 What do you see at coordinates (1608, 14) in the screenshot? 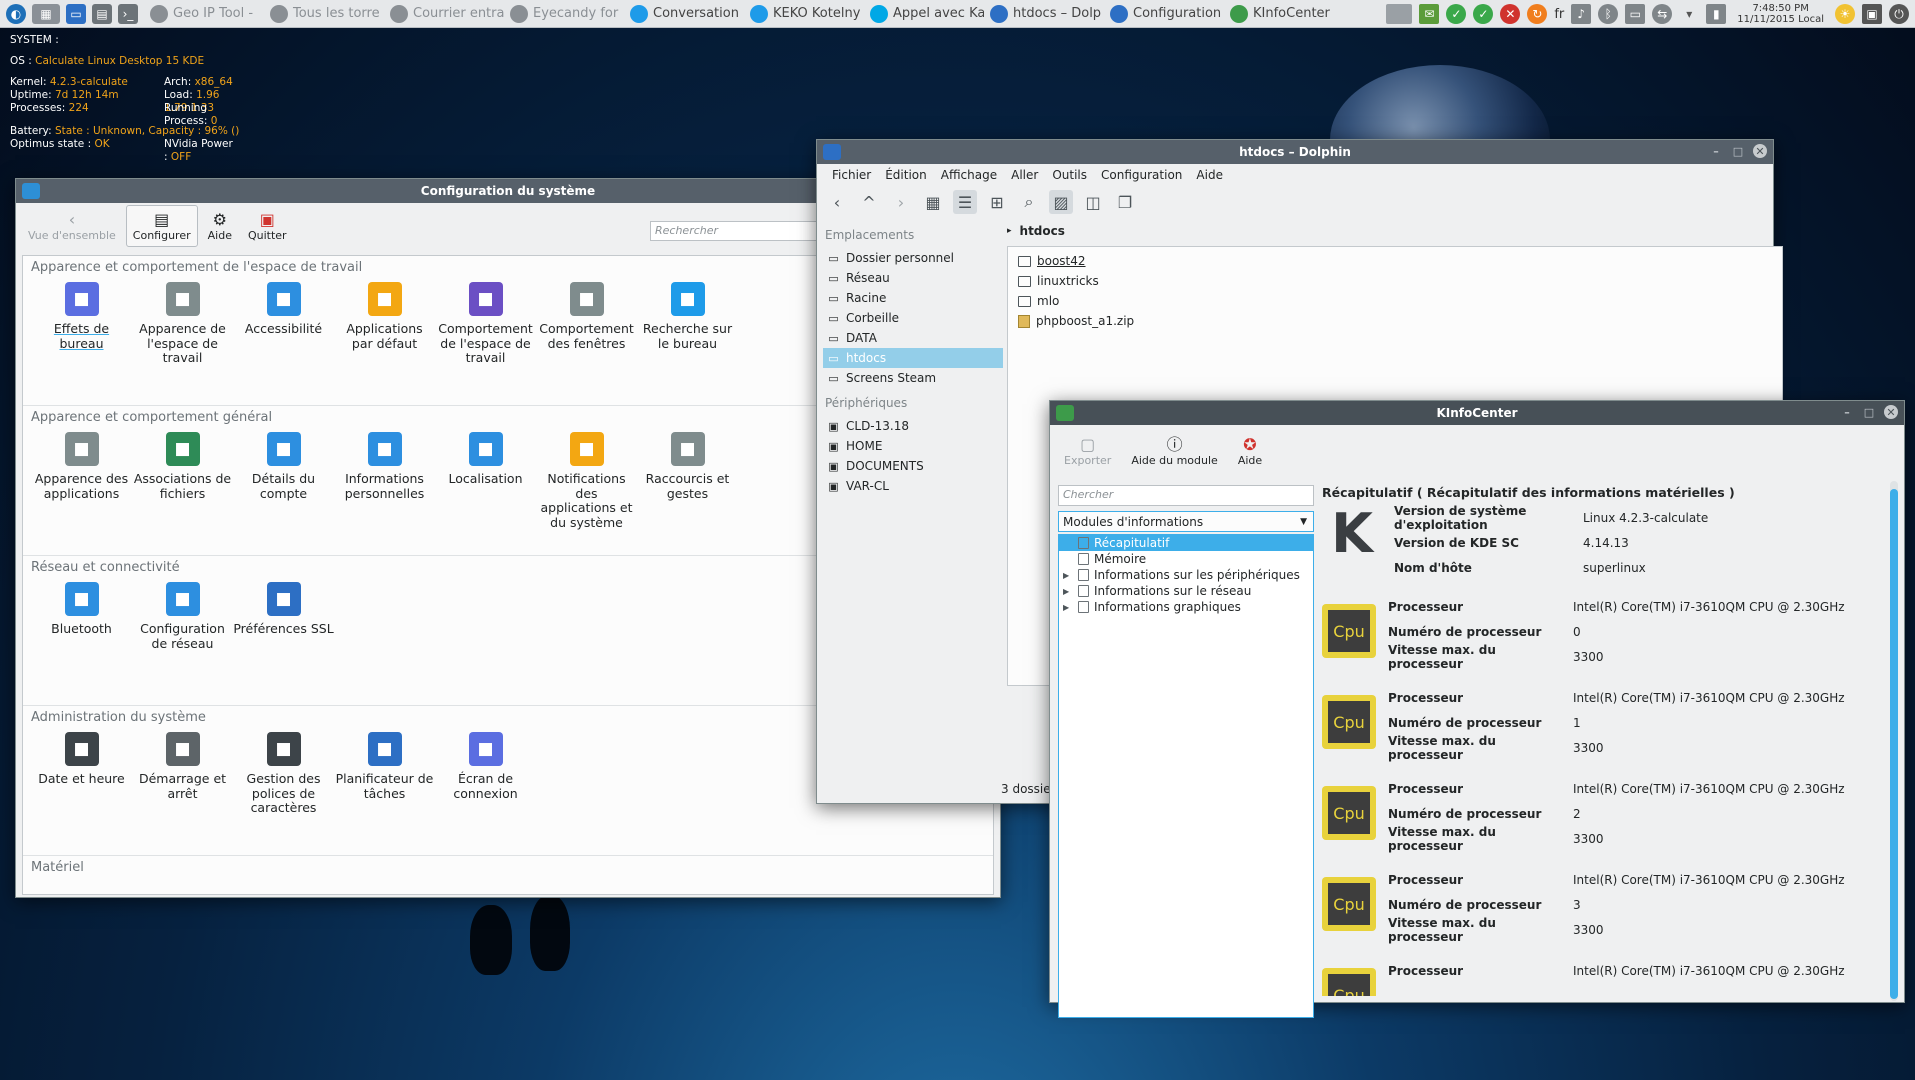
I see `bluetooth-icon: ᛒ` at bounding box center [1608, 14].